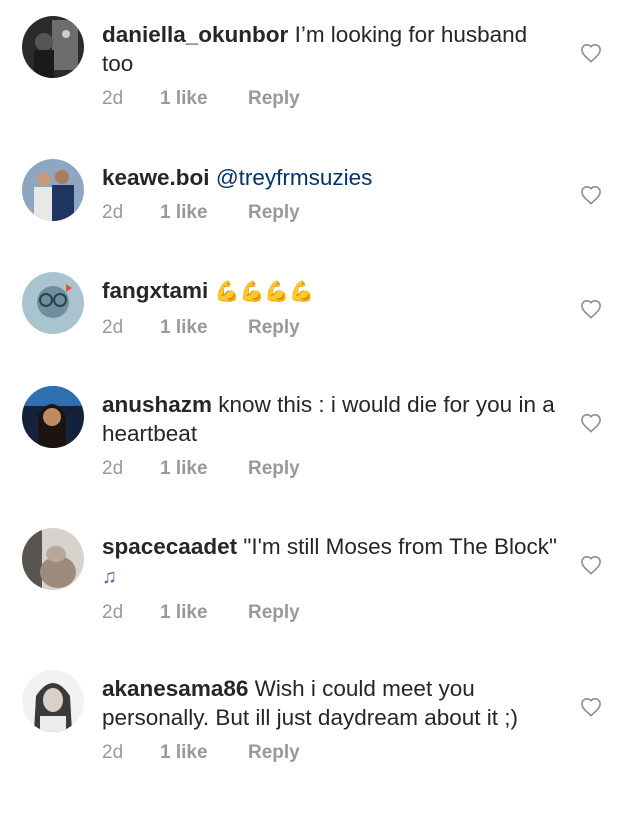  What do you see at coordinates (175, 688) in the screenshot?
I see `comment-username: akanesama86` at bounding box center [175, 688].